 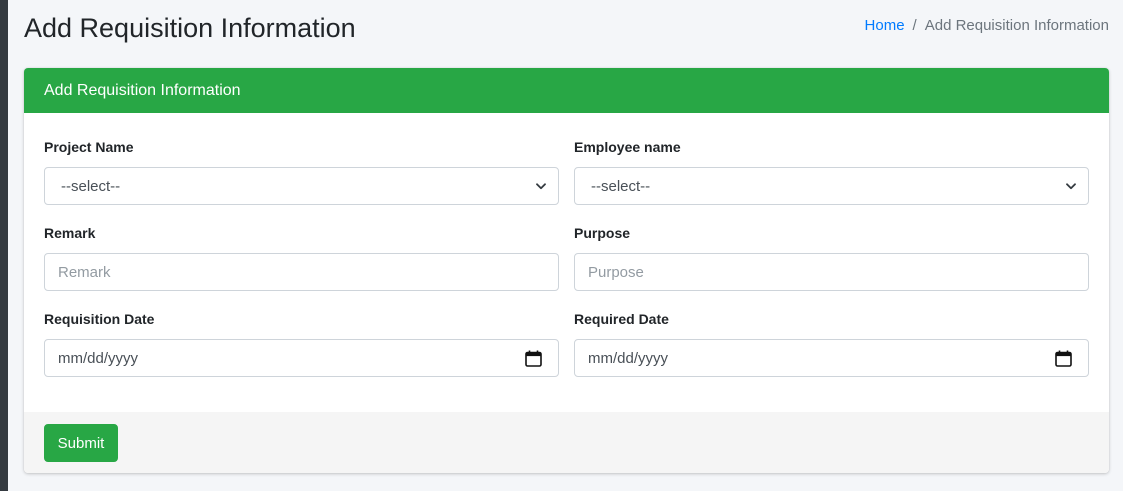 I want to click on remark-placeholder: Remark, so click(x=84, y=272).